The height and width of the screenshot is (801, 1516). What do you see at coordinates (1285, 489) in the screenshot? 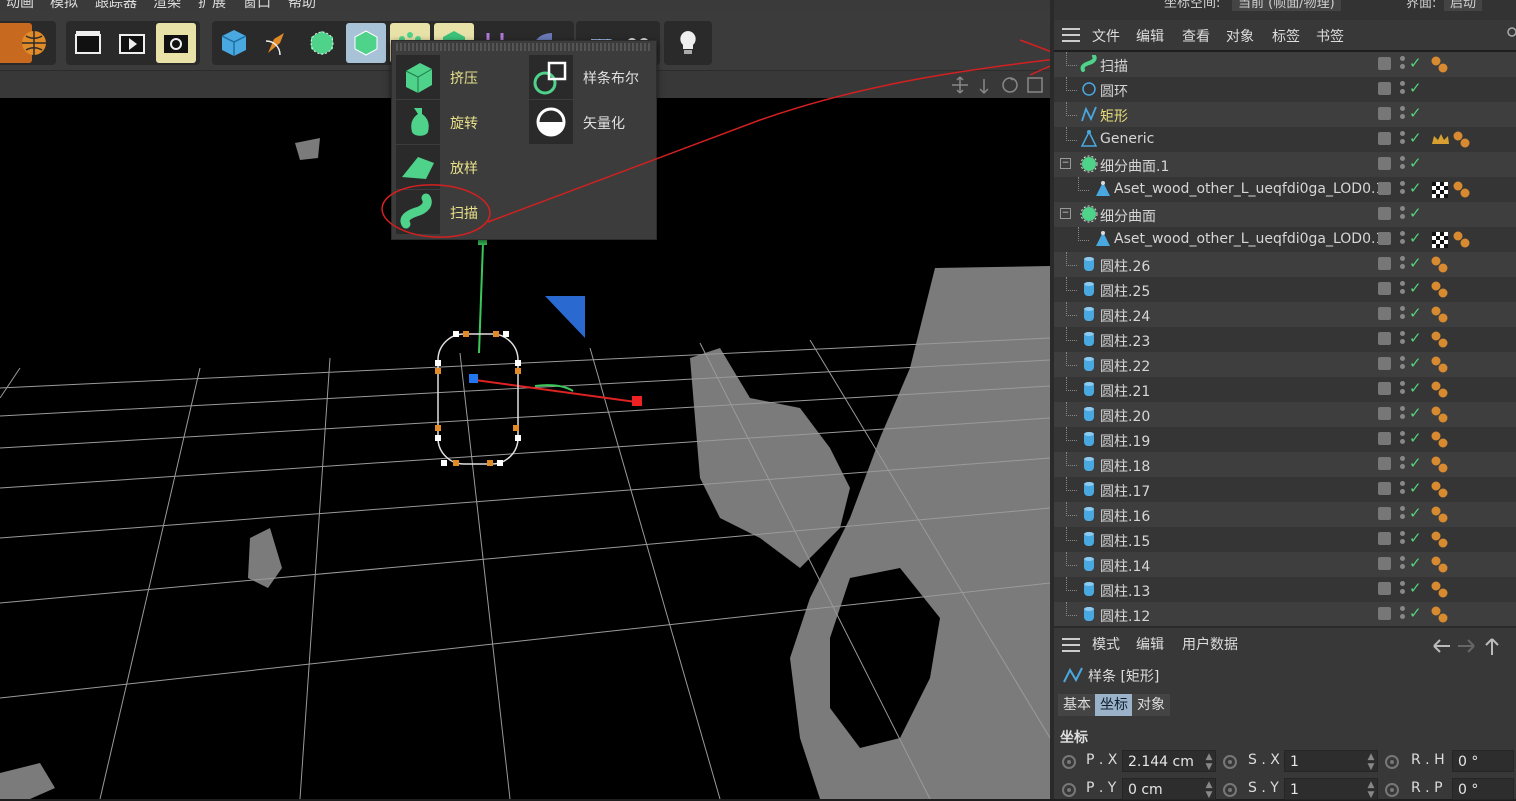
I see `object-row: 圆柱.17 ✓` at bounding box center [1285, 489].